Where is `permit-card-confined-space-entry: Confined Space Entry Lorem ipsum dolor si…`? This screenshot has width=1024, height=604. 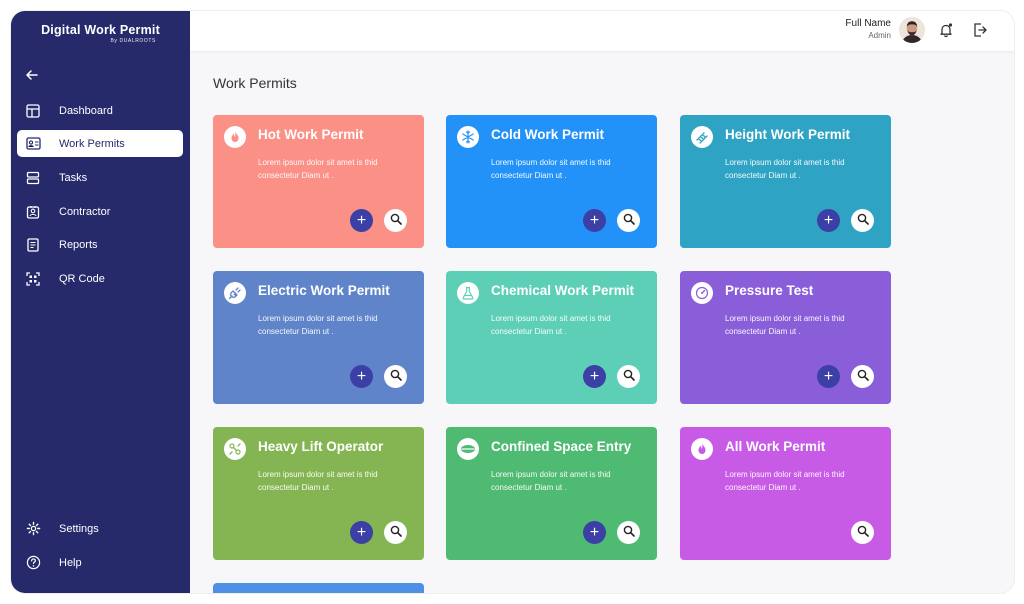 permit-card-confined-space-entry: Confined Space Entry Lorem ipsum dolor si… is located at coordinates (551, 493).